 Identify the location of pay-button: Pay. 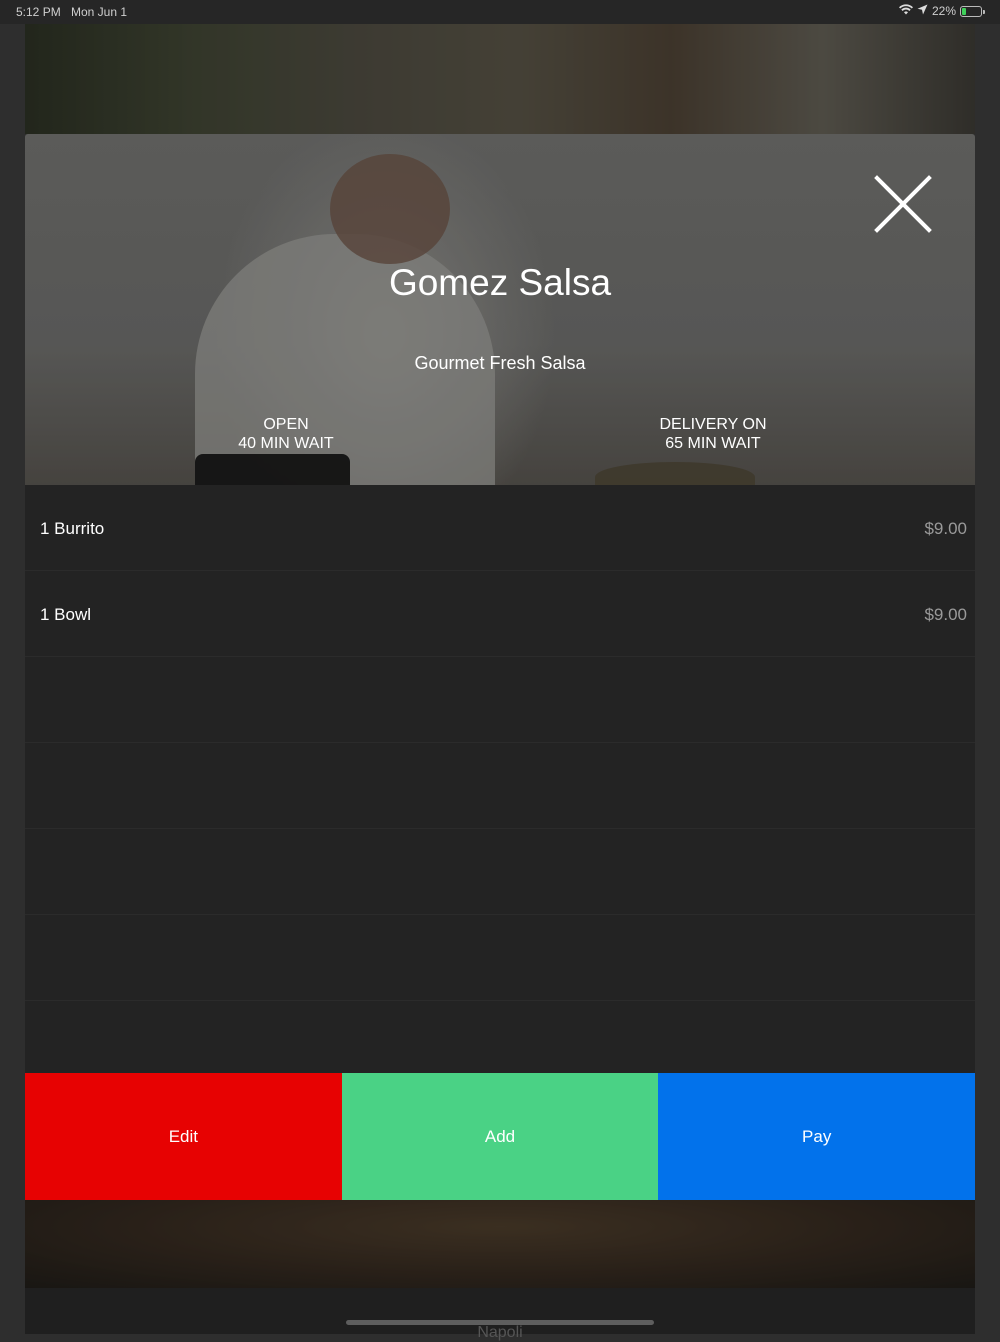
(816, 1136).